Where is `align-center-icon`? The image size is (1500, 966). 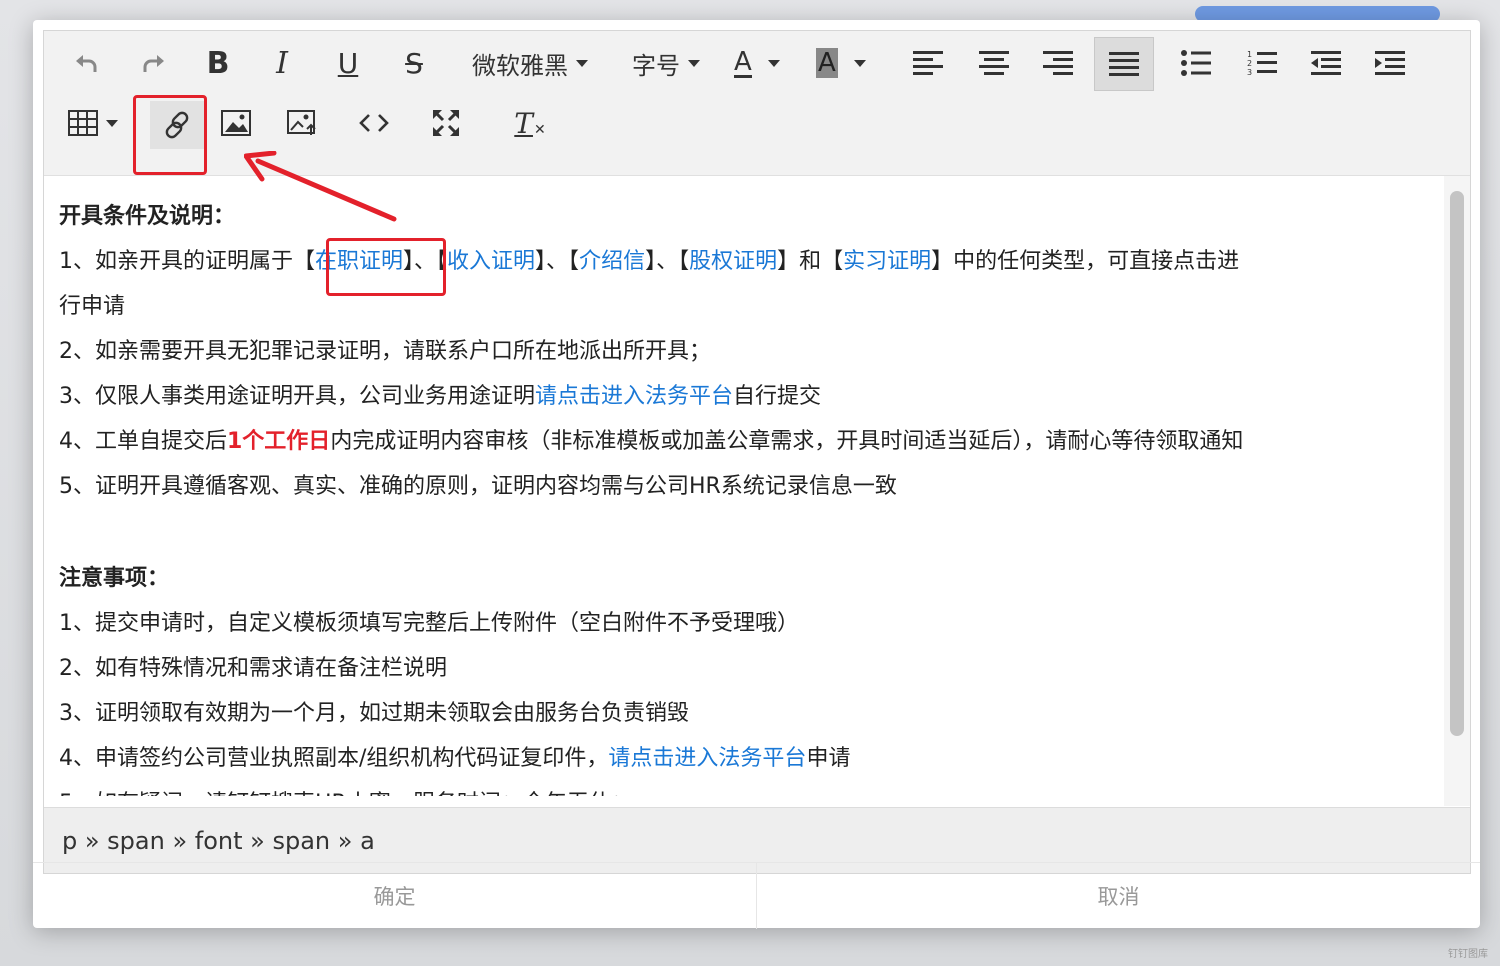 align-center-icon is located at coordinates (994, 63).